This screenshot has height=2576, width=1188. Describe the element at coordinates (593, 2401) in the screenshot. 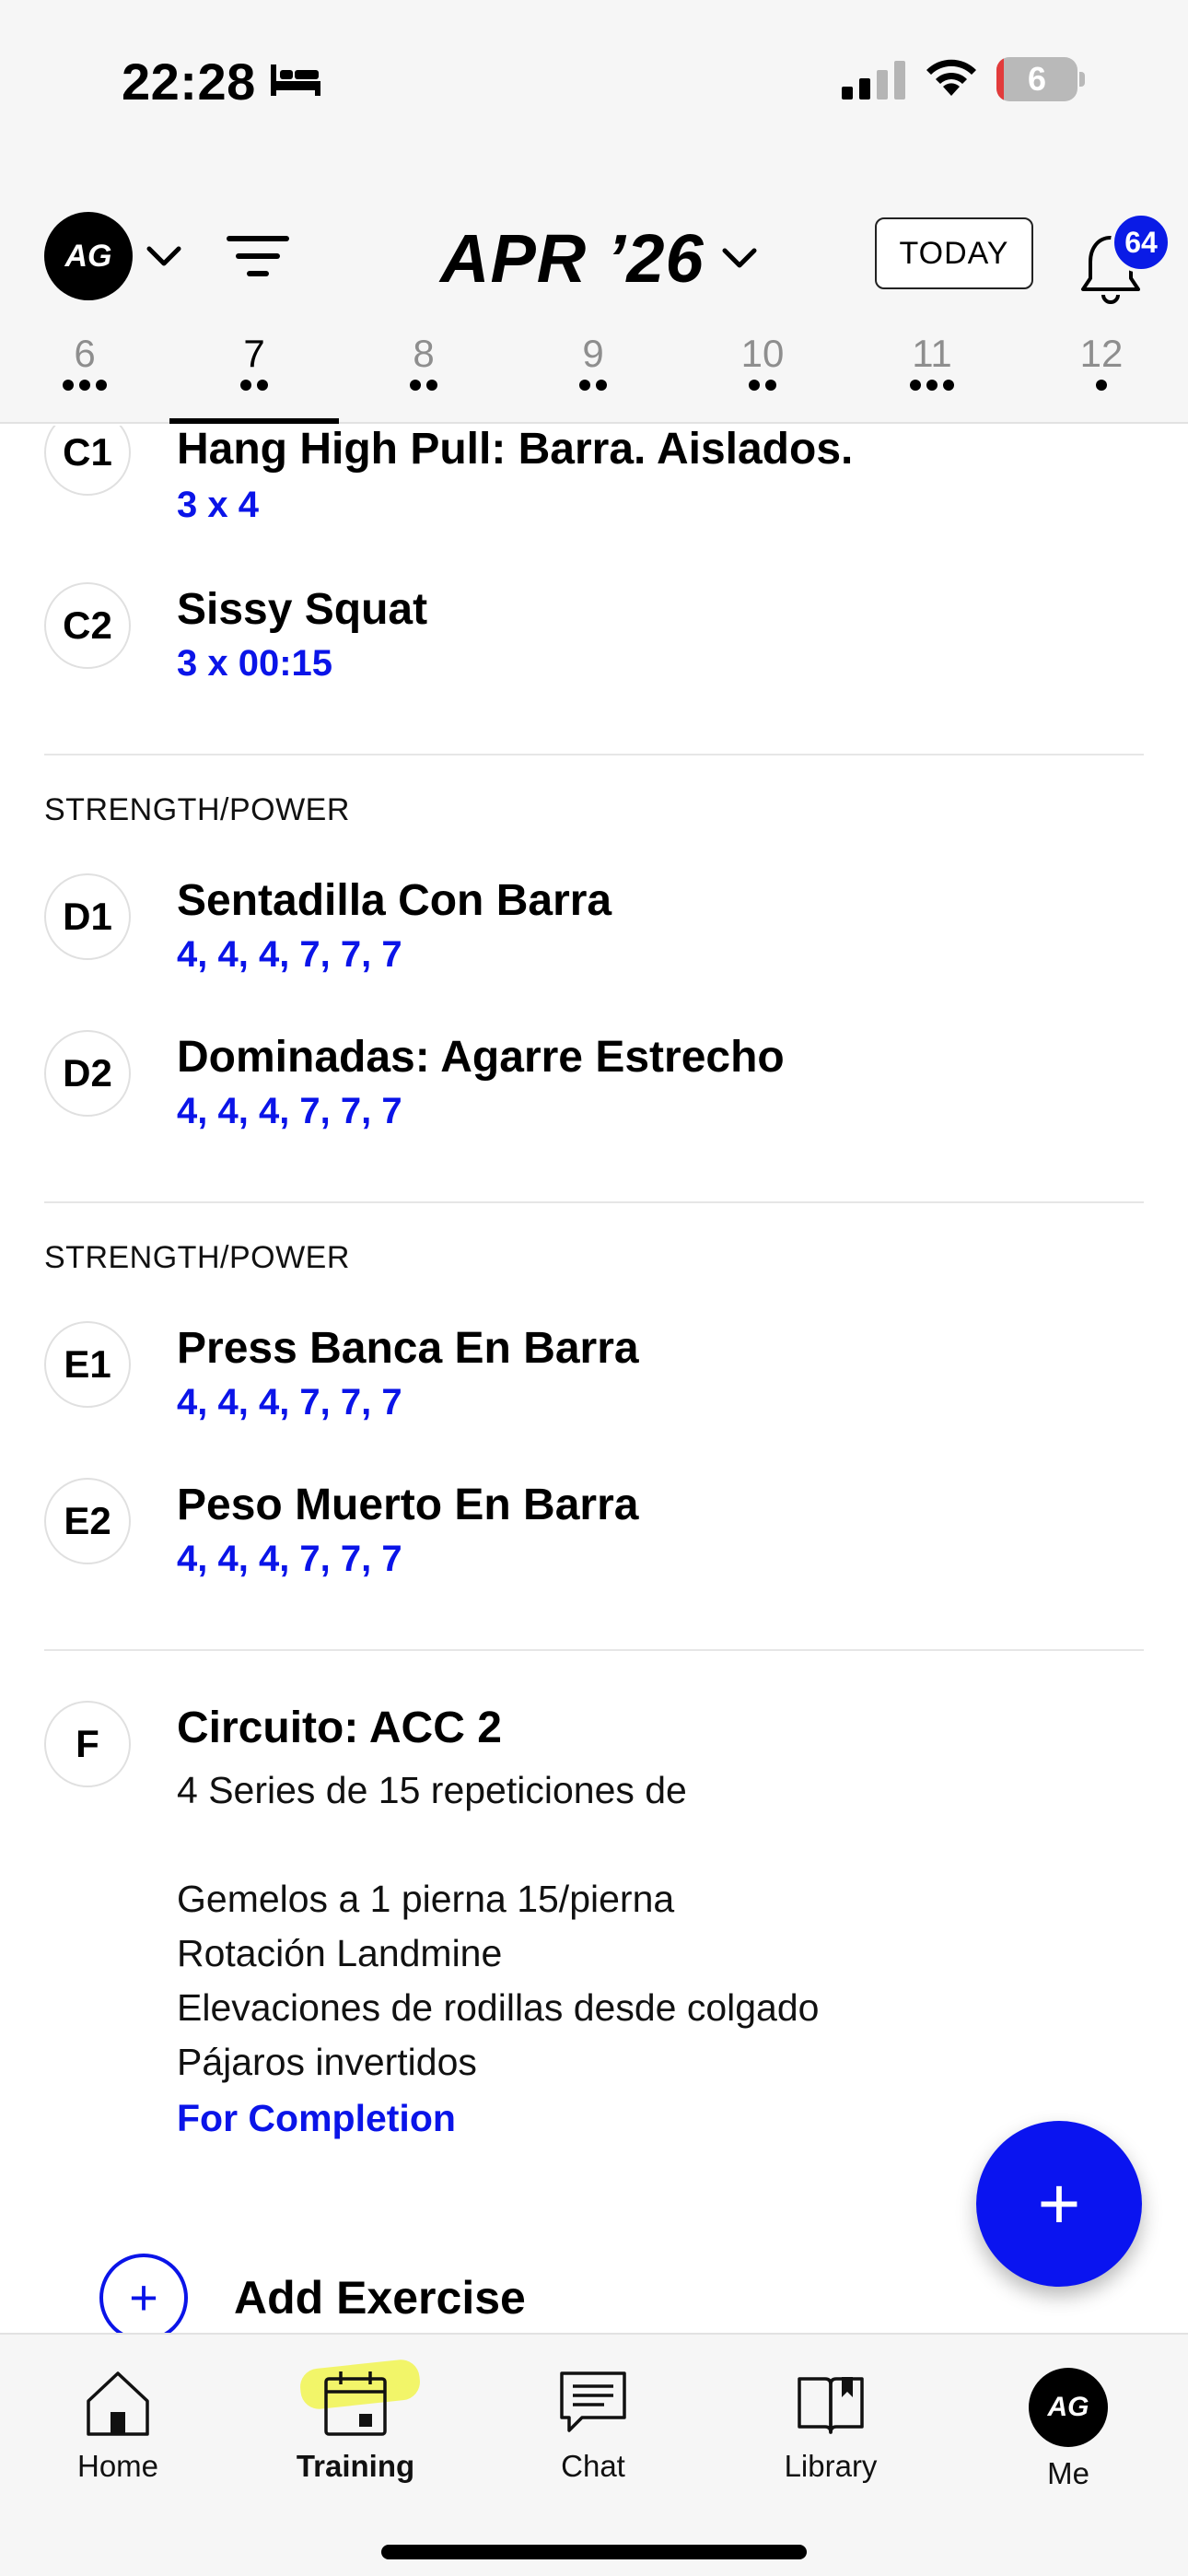

I see `chat-icon` at that location.